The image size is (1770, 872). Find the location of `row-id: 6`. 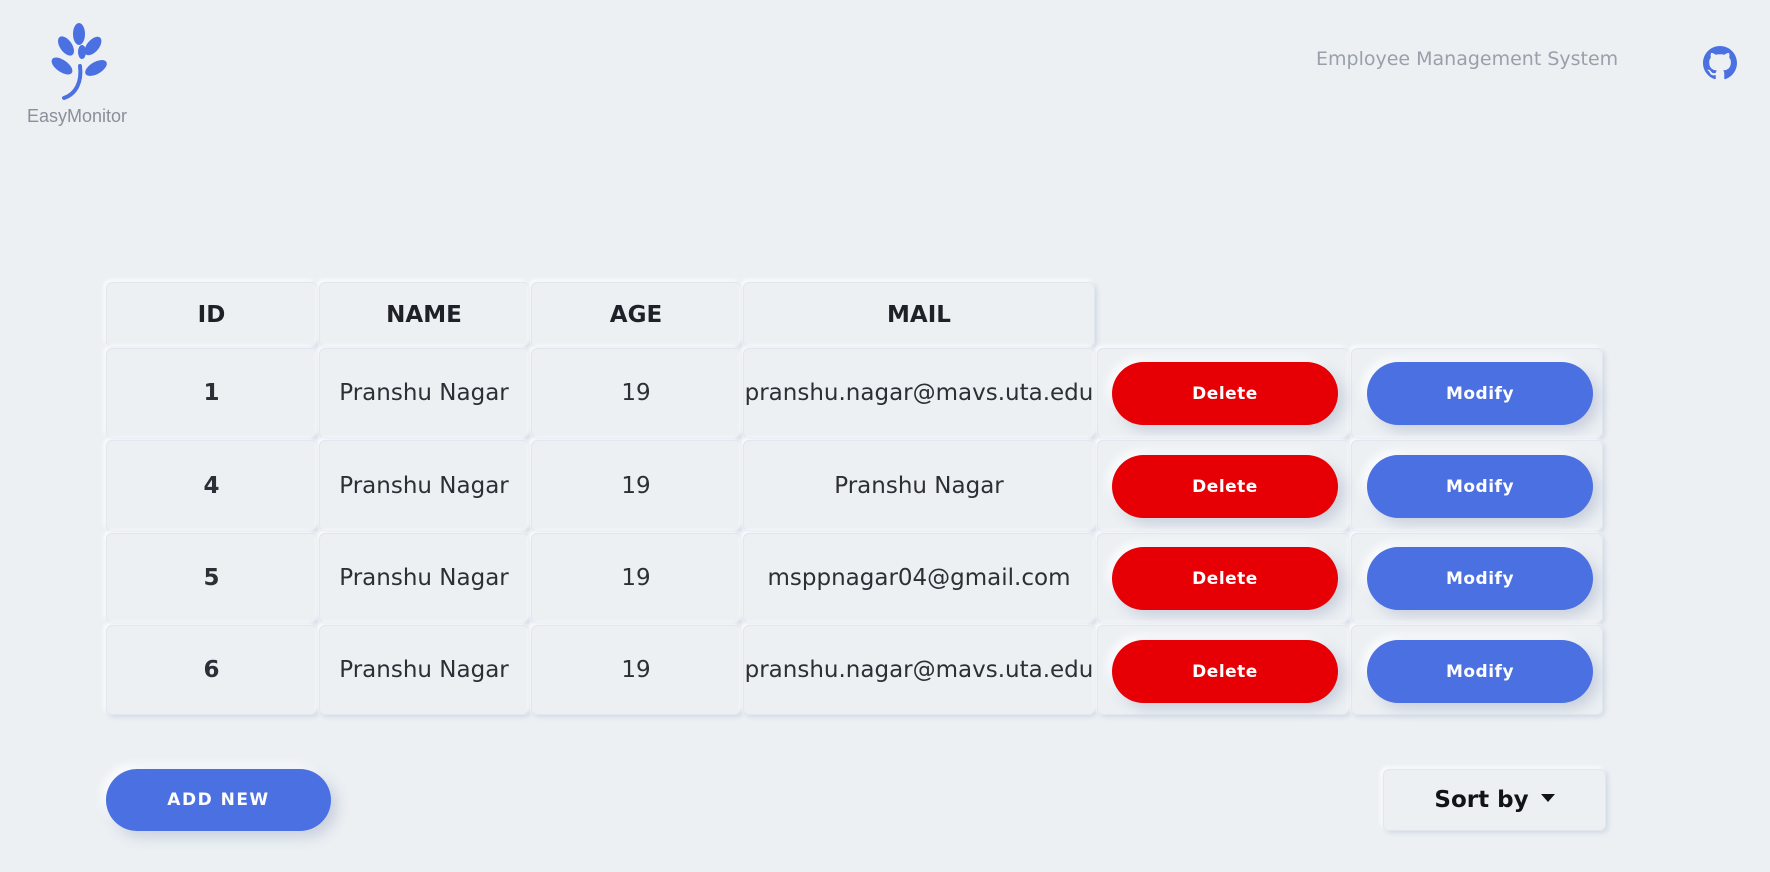

row-id: 6 is located at coordinates (211, 670).